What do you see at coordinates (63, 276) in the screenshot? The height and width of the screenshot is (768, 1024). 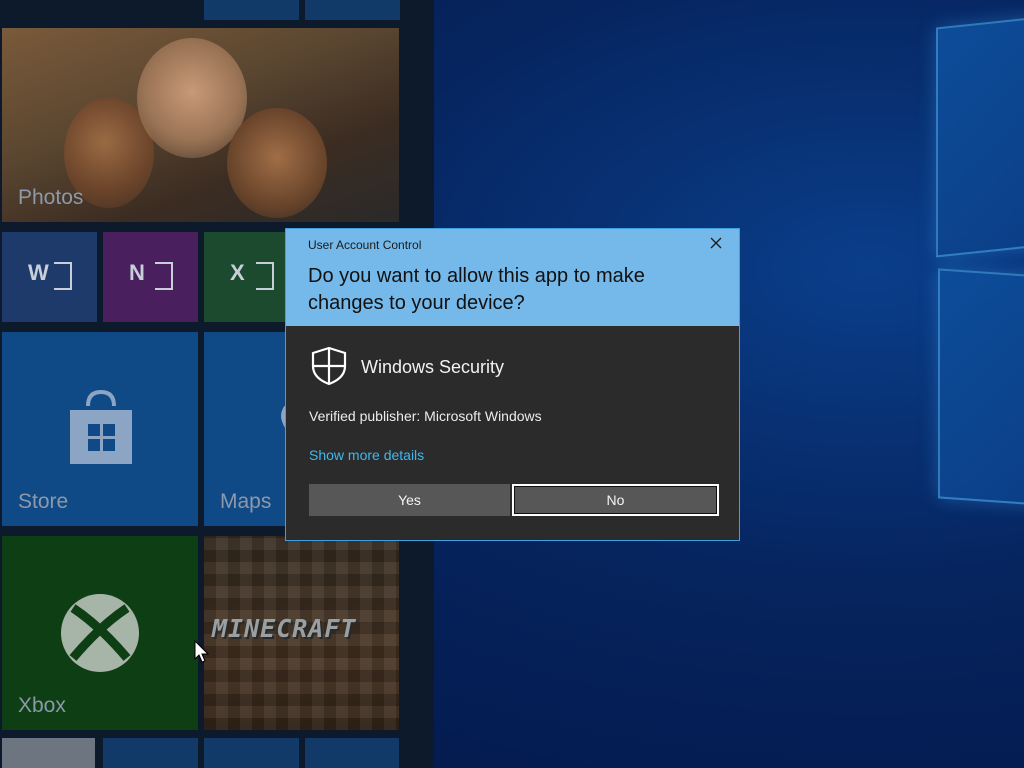 I see `word-lines-icon` at bounding box center [63, 276].